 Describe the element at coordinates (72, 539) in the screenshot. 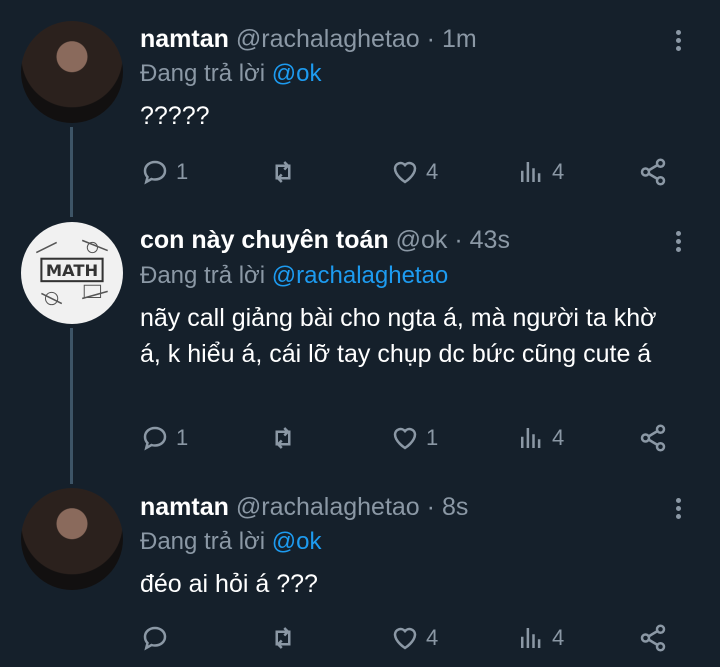

I see `avatar` at that location.